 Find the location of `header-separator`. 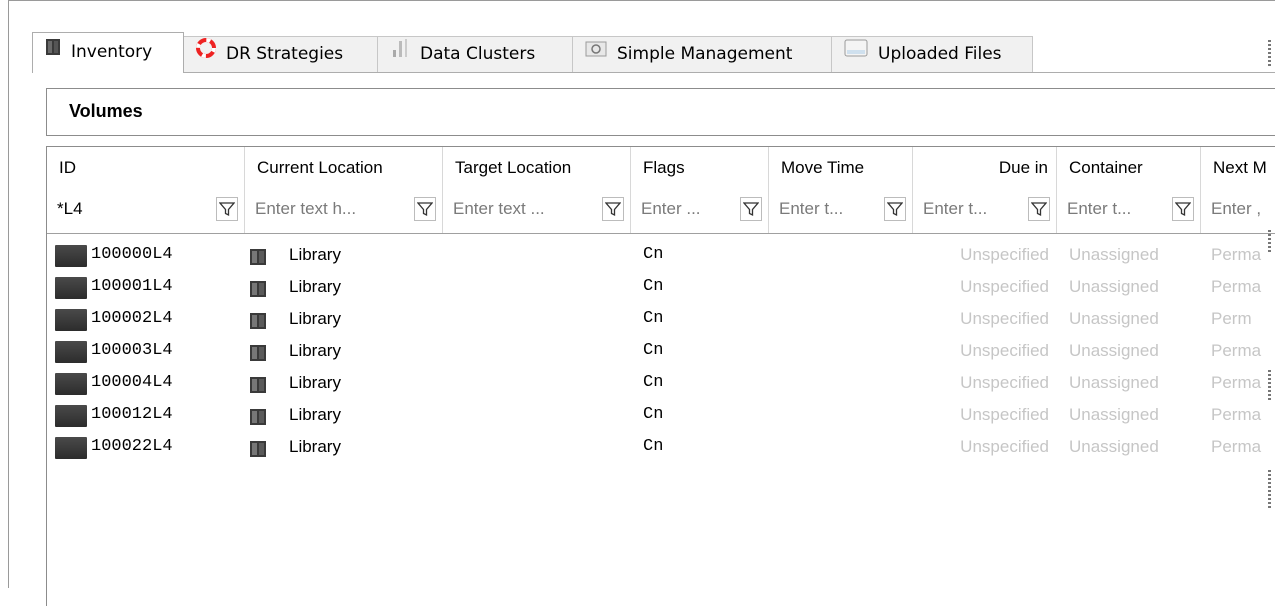

header-separator is located at coordinates (661, 233).